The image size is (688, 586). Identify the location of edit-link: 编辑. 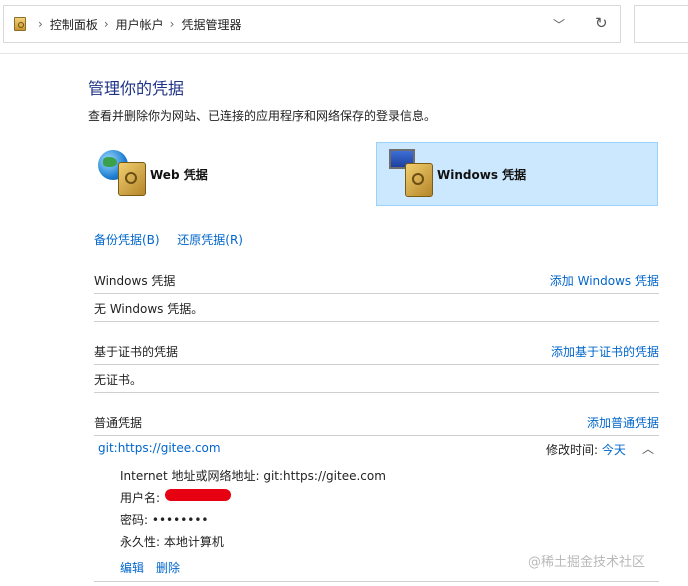
(132, 567).